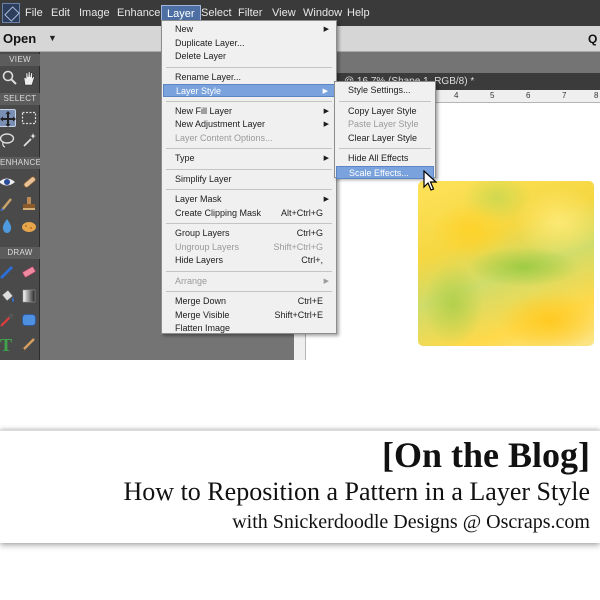  What do you see at coordinates (358, 13) in the screenshot?
I see `menu-help: Help` at bounding box center [358, 13].